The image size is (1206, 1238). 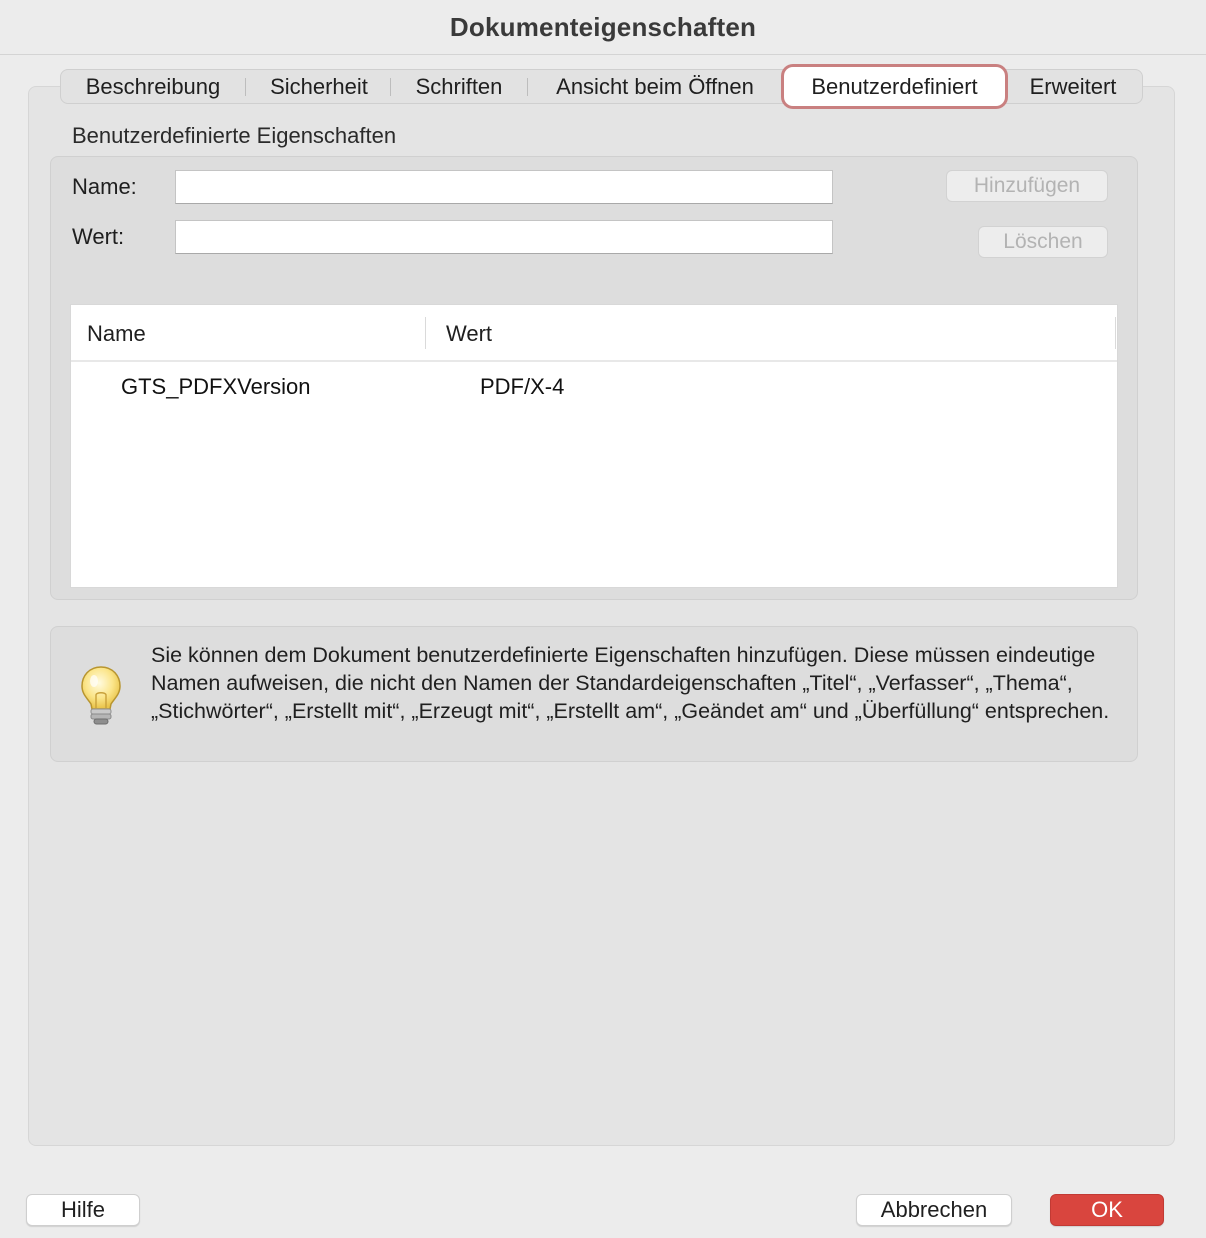 I want to click on tab-beschreibung: Beschreibung, so click(x=153, y=86).